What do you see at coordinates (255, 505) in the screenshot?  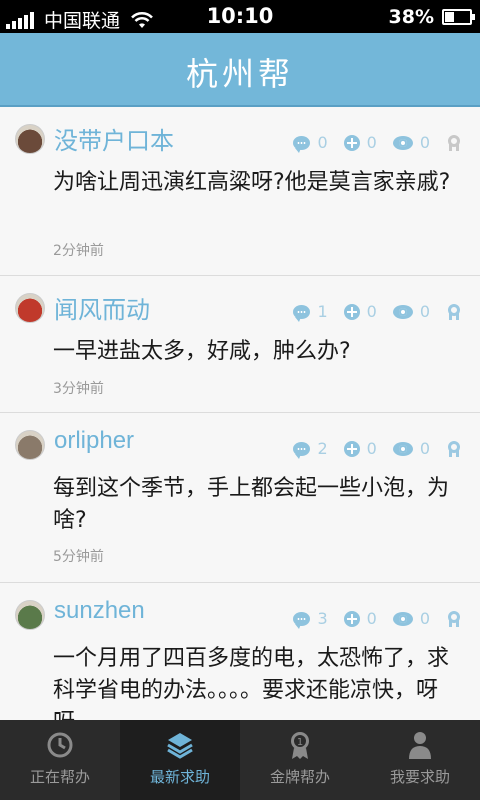 I see `question-text: 每到这个季节，手上都会起一些小泡，为啥?` at bounding box center [255, 505].